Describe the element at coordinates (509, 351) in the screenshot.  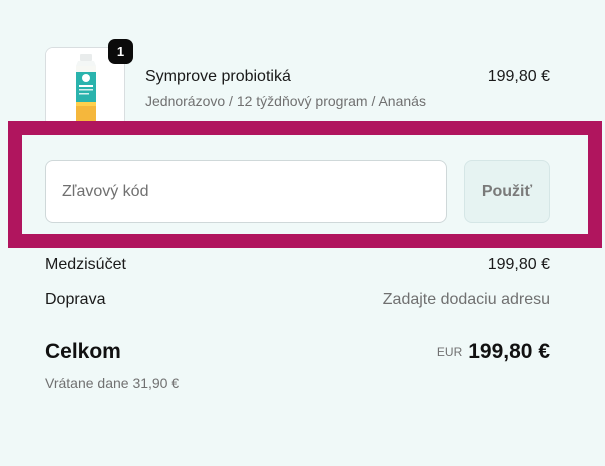
I see `total-amount: 199,80 €` at that location.